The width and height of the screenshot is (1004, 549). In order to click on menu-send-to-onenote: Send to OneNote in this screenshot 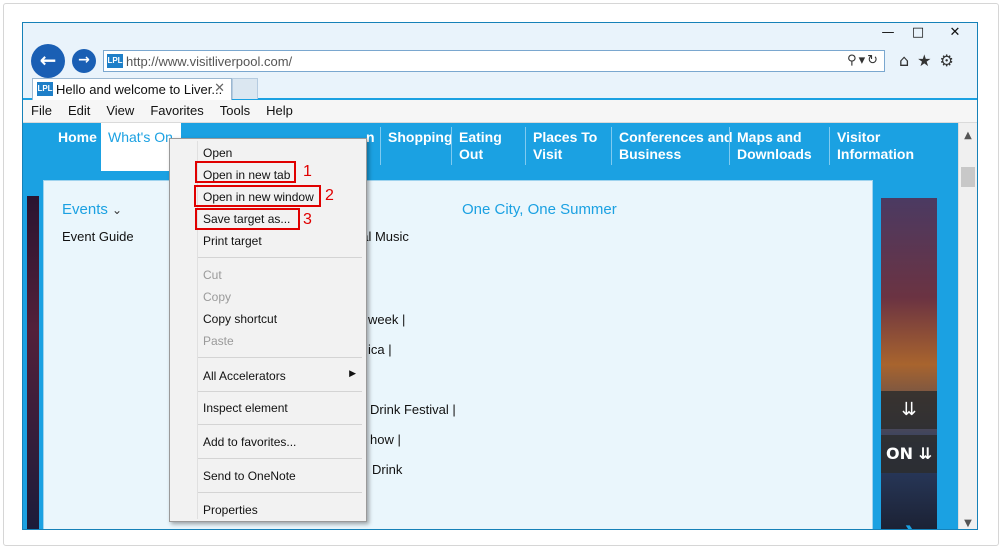, I will do `click(249, 476)`.